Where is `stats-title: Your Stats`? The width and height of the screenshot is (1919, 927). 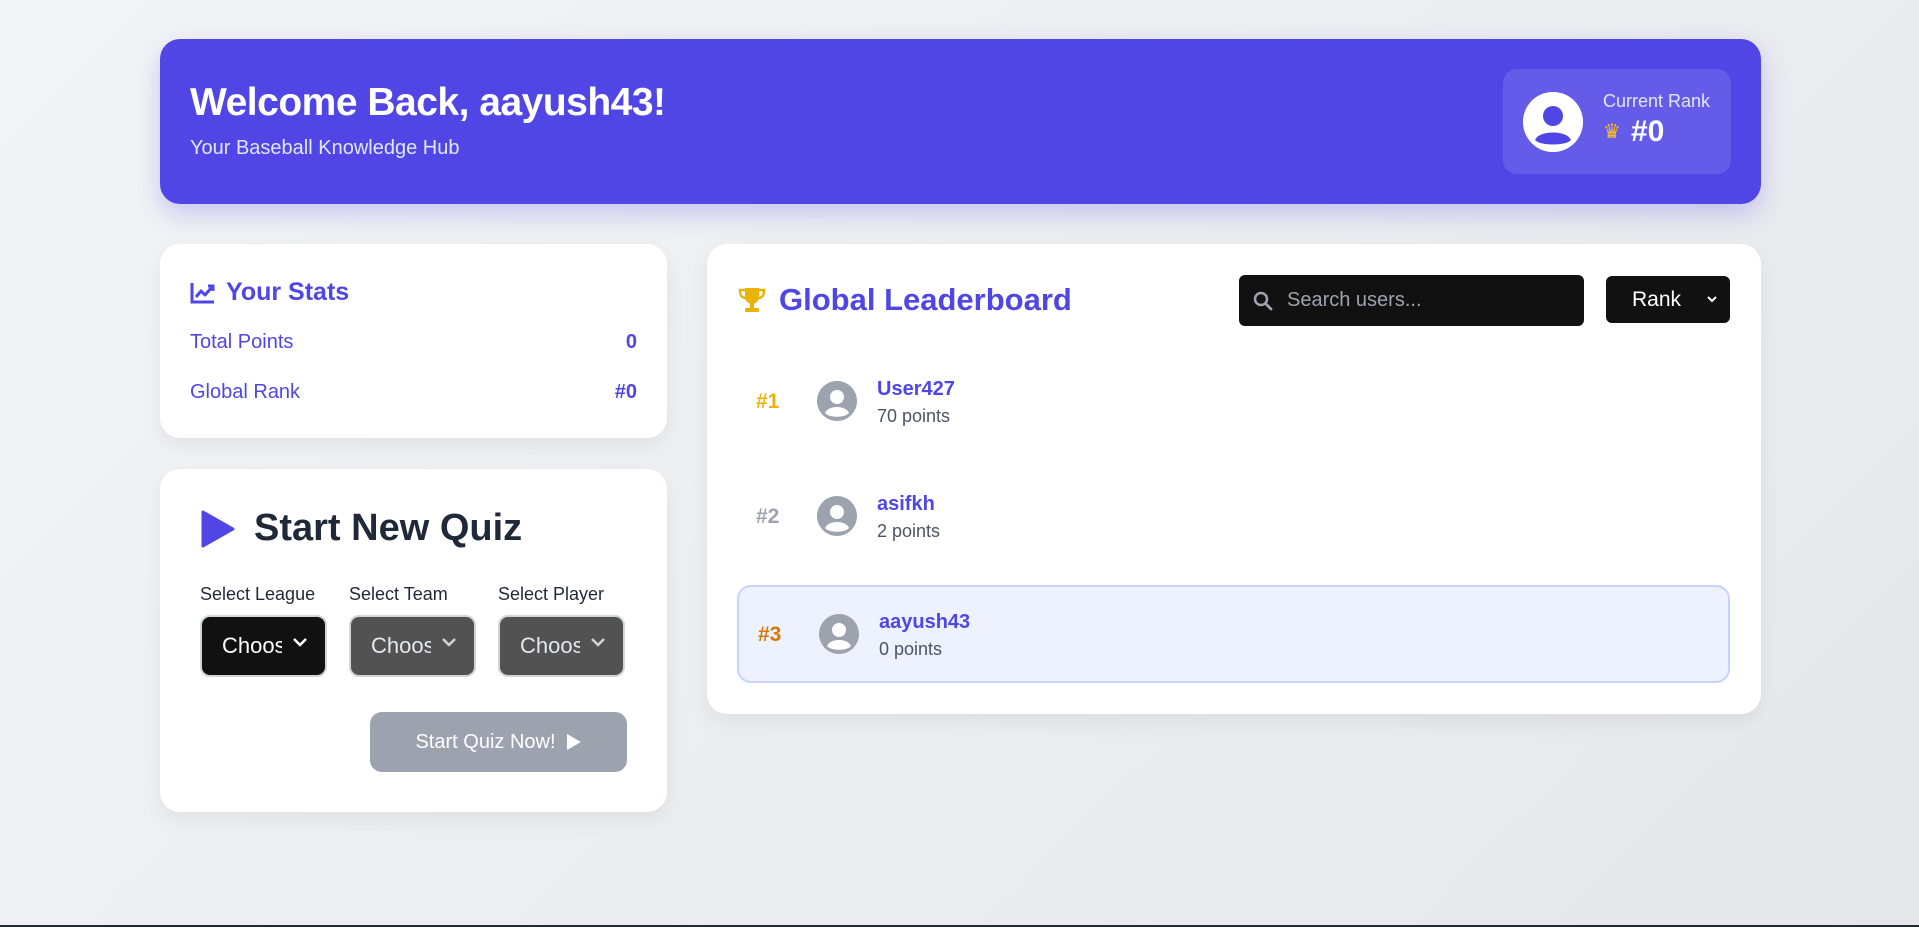
stats-title: Your Stats is located at coordinates (269, 292).